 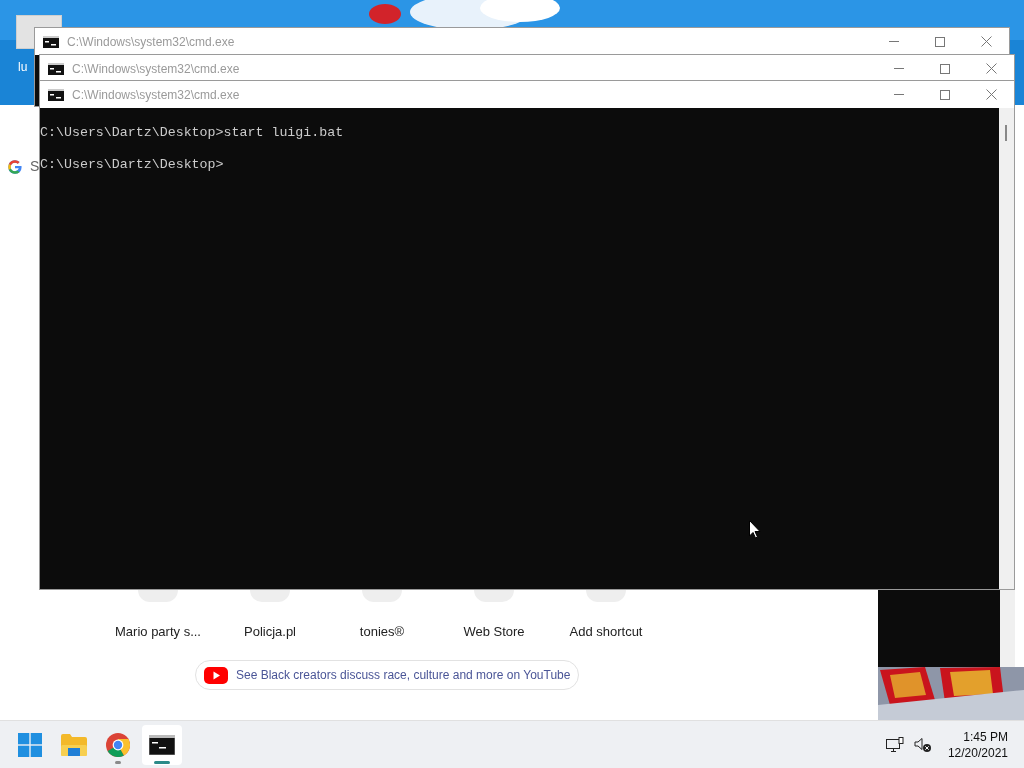 I want to click on search-field: S, so click(x=35, y=166).